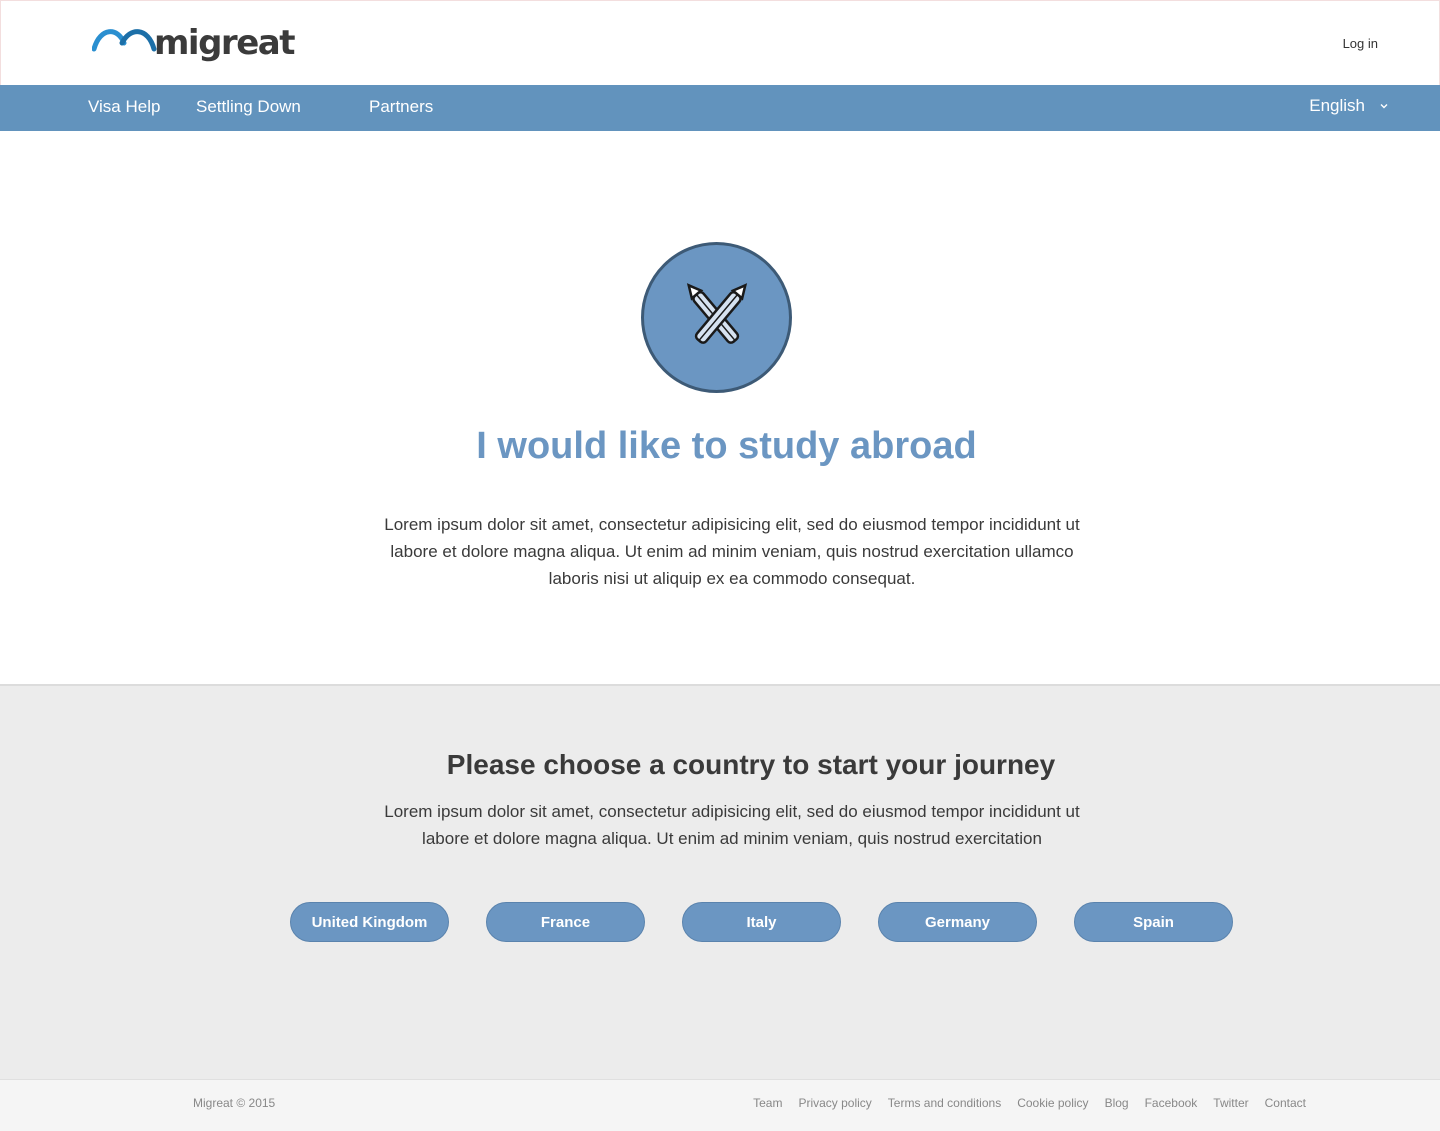 The image size is (1440, 1131). What do you see at coordinates (1117, 1103) in the screenshot?
I see `footer-link-blog: Blog` at bounding box center [1117, 1103].